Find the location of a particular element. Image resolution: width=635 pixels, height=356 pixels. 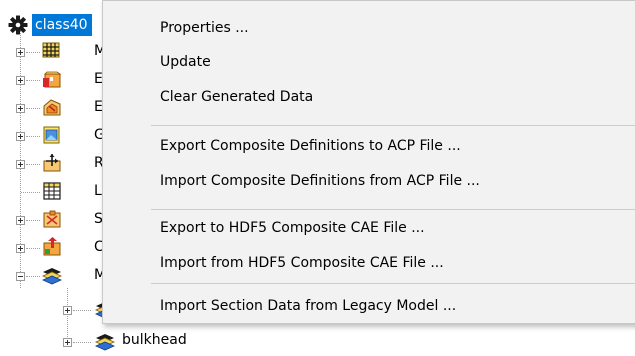

mesh-icon is located at coordinates (51, 50).